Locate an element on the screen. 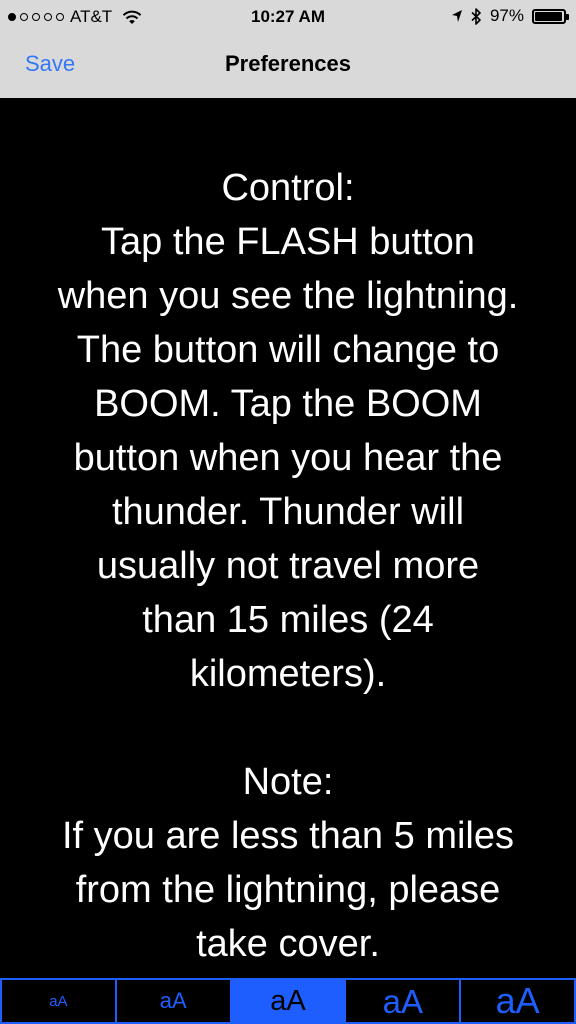 The height and width of the screenshot is (1024, 576). navigation-bar: Save Preferences is located at coordinates (288, 66).